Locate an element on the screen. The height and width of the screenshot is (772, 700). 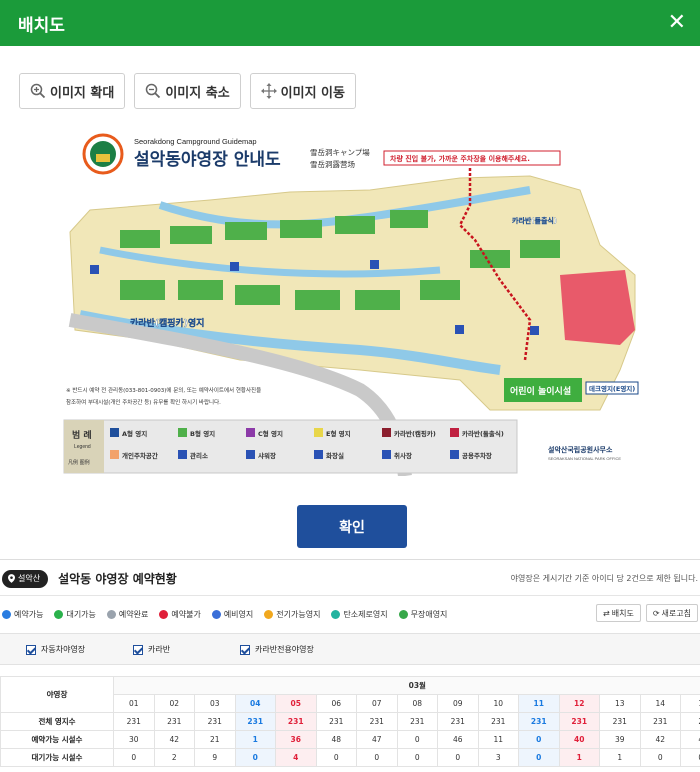
day-header: 09 is located at coordinates (458, 703).